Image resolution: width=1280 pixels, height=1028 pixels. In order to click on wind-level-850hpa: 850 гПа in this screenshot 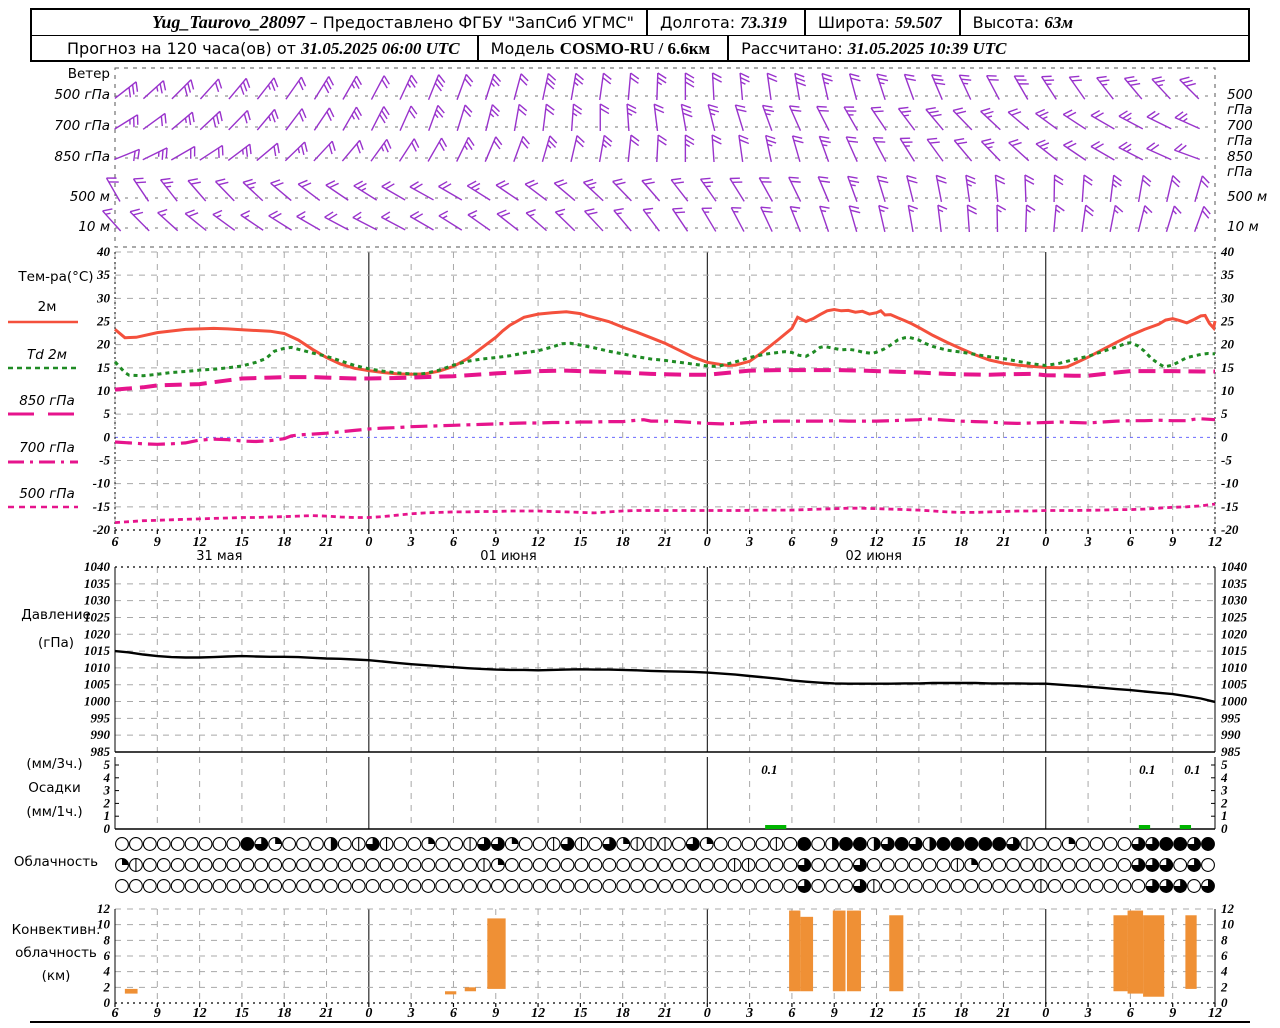, I will do `click(57, 157)`.